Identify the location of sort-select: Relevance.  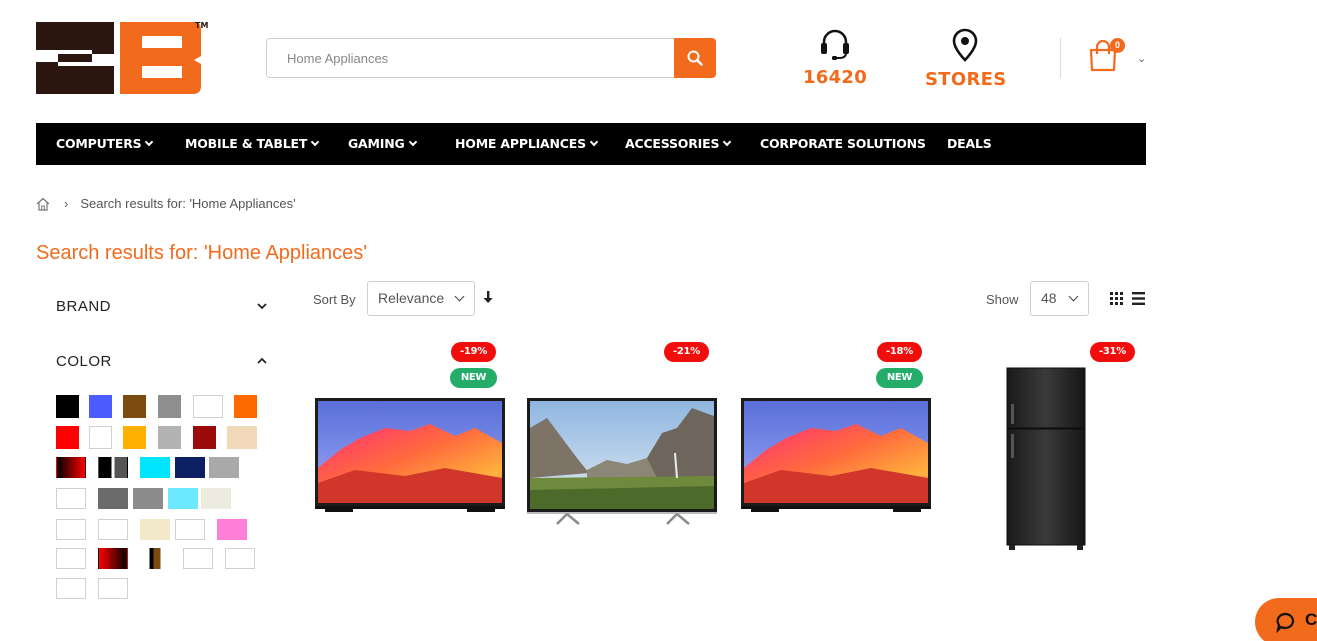
(421, 298).